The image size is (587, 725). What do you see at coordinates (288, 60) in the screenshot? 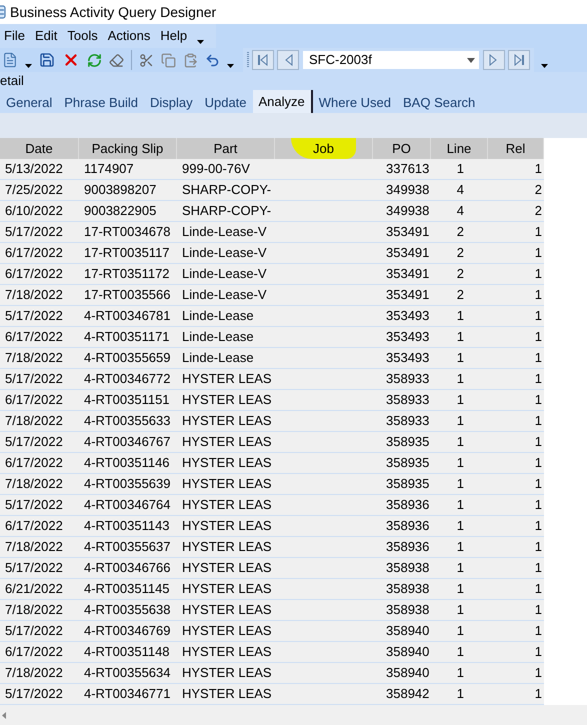
I see `previous-record-button` at bounding box center [288, 60].